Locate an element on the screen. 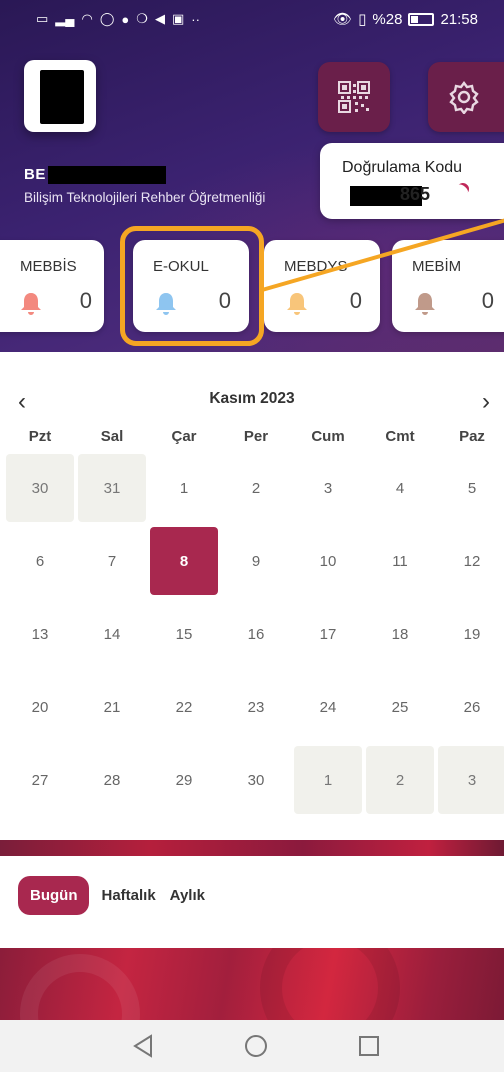  weekday-label: Pzt is located at coordinates (40, 436).